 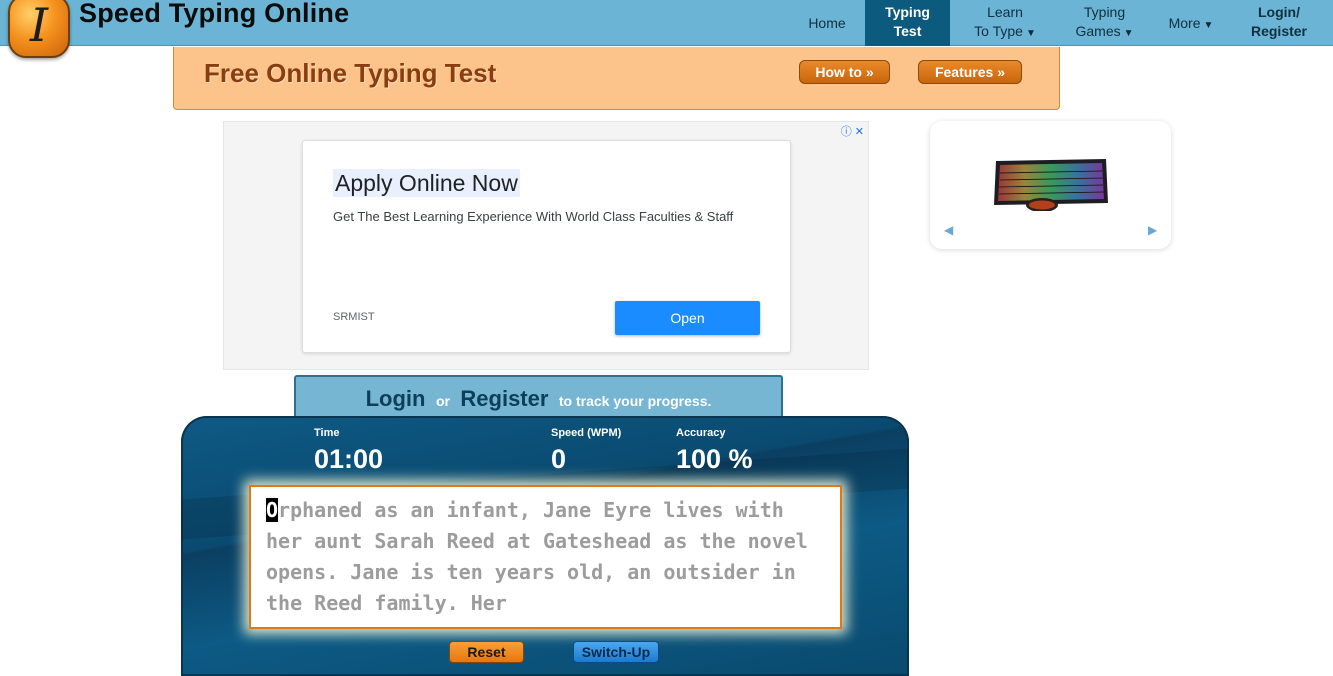 I want to click on speed-label: Speed (WPM), so click(x=586, y=433).